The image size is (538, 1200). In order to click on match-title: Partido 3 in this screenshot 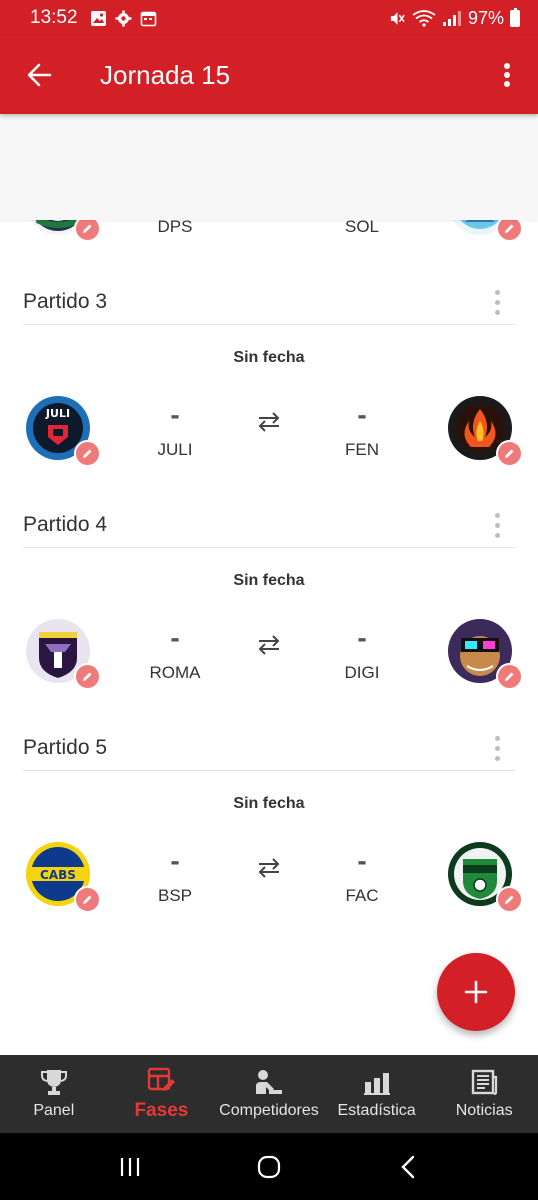, I will do `click(65, 301)`.